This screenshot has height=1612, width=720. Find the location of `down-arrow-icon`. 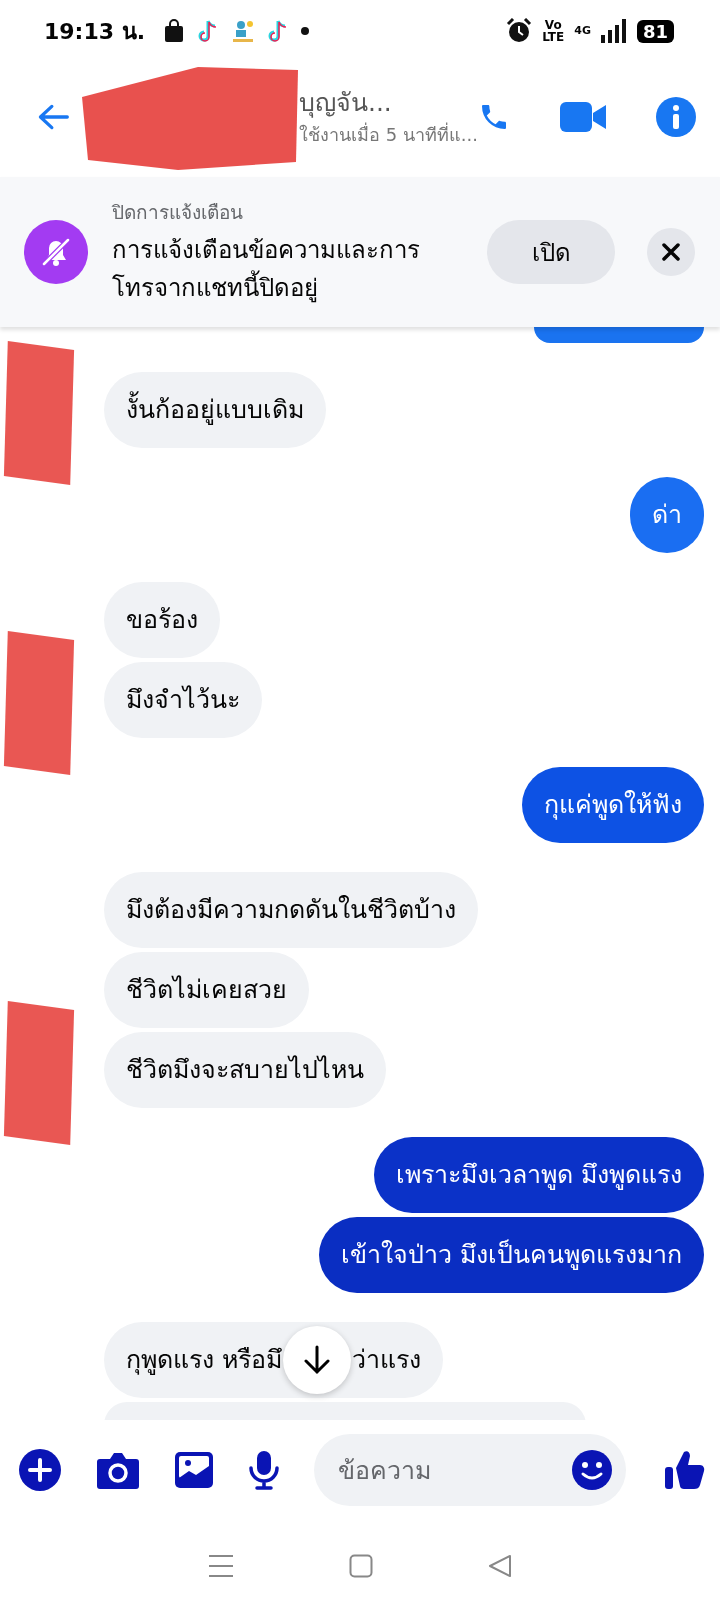

down-arrow-icon is located at coordinates (316, 1360).